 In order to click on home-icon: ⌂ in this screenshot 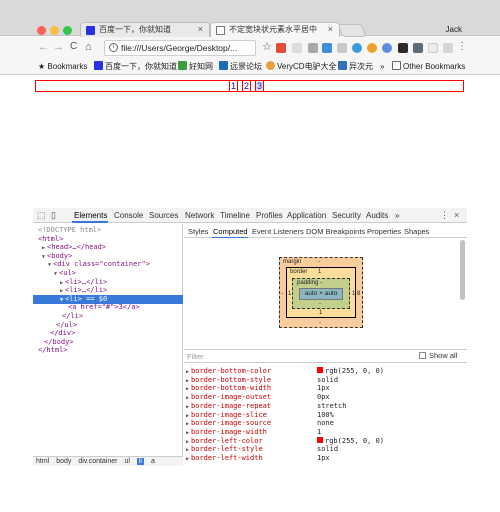, I will do `click(88, 47)`.